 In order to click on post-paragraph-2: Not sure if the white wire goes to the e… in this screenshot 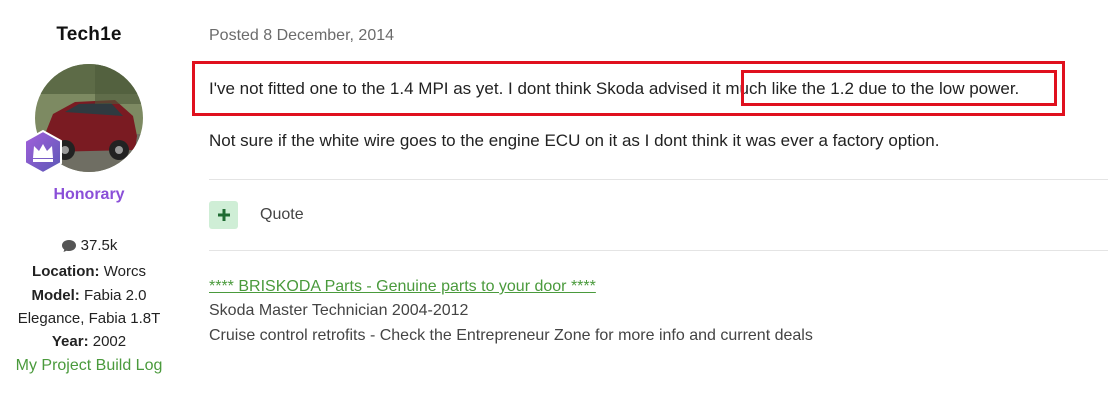, I will do `click(574, 140)`.